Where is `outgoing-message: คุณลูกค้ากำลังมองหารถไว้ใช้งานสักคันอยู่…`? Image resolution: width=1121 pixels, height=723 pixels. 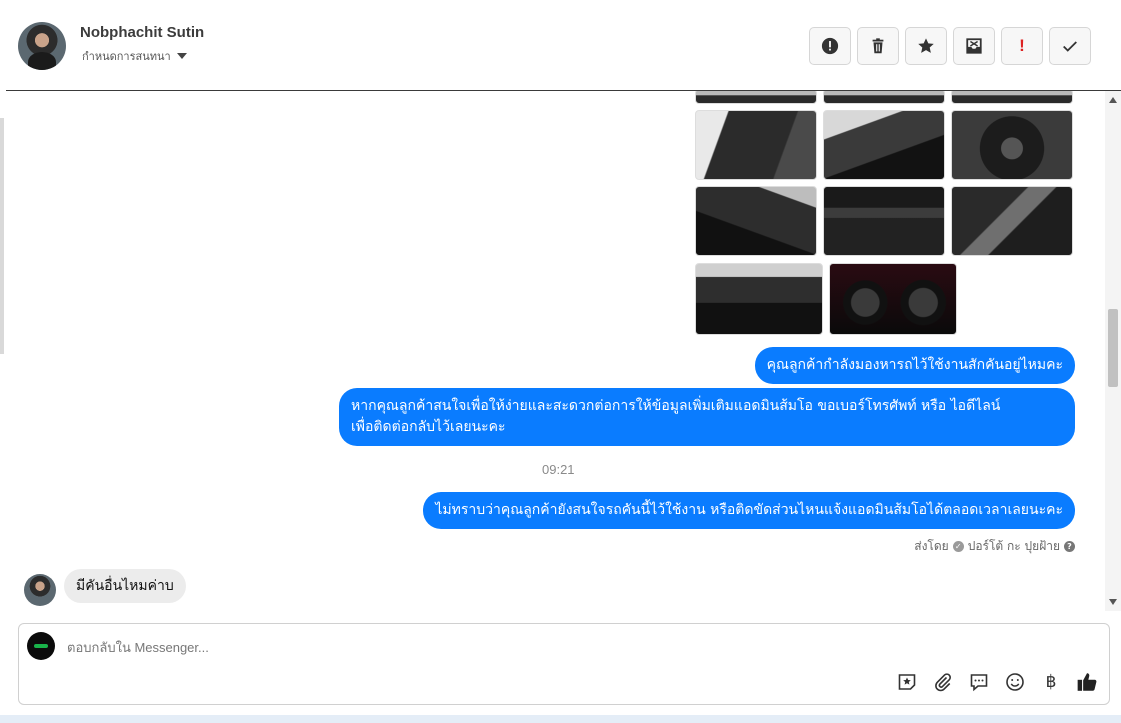 outgoing-message: คุณลูกค้ากำลังมองหารถไว้ใช้งานสักคันอยู่… is located at coordinates (914, 365).